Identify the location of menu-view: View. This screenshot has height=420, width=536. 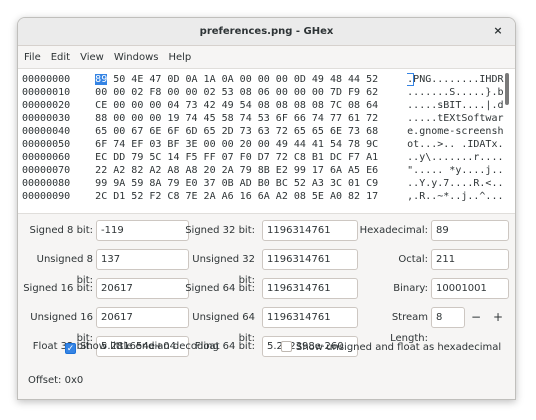
(92, 57).